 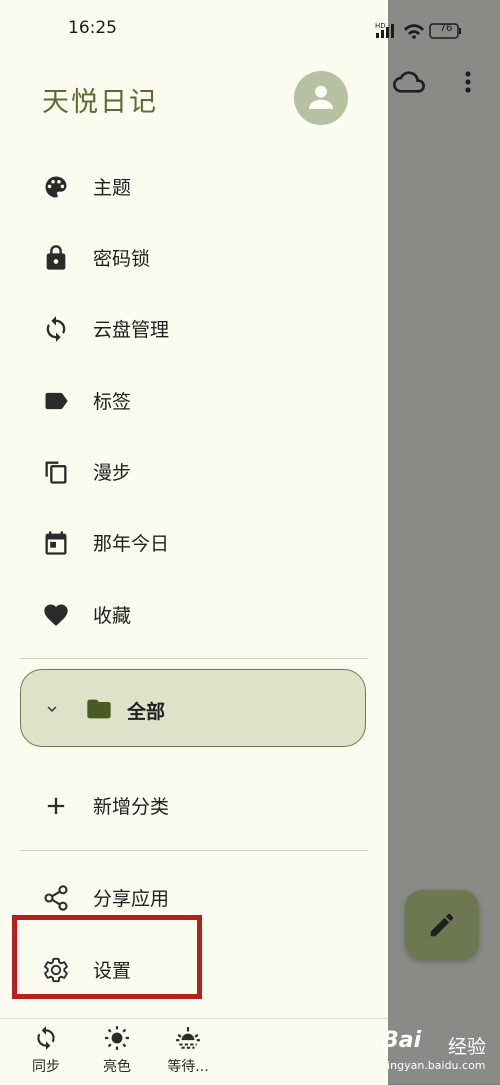 What do you see at coordinates (56, 401) in the screenshot?
I see `label-icon` at bounding box center [56, 401].